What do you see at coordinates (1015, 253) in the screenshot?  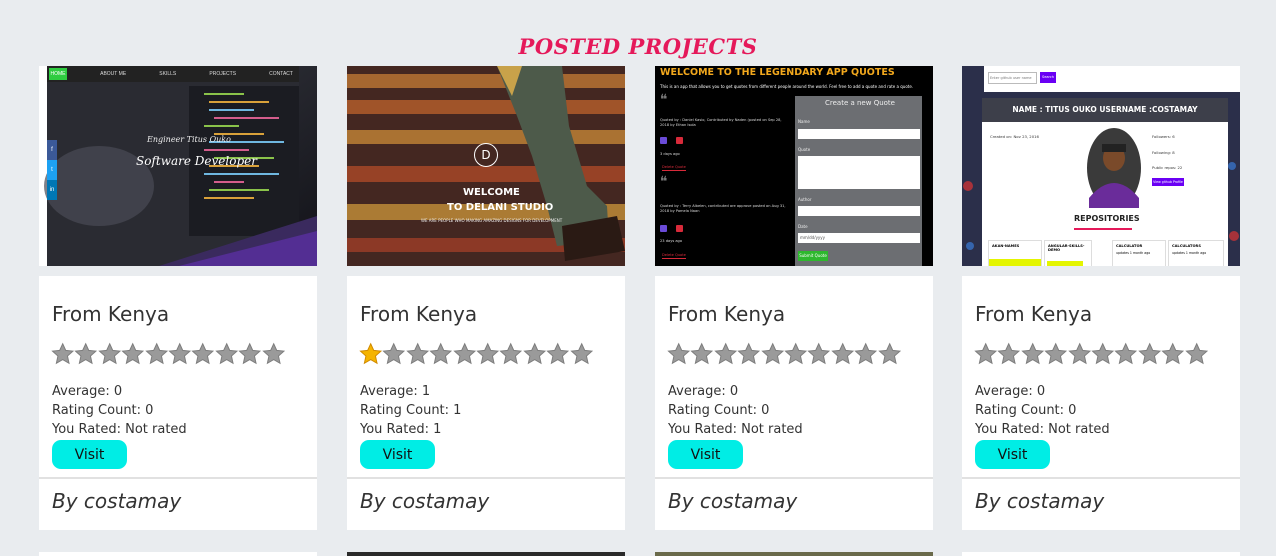 I see `repo-card: AKAN-NAMES` at bounding box center [1015, 253].